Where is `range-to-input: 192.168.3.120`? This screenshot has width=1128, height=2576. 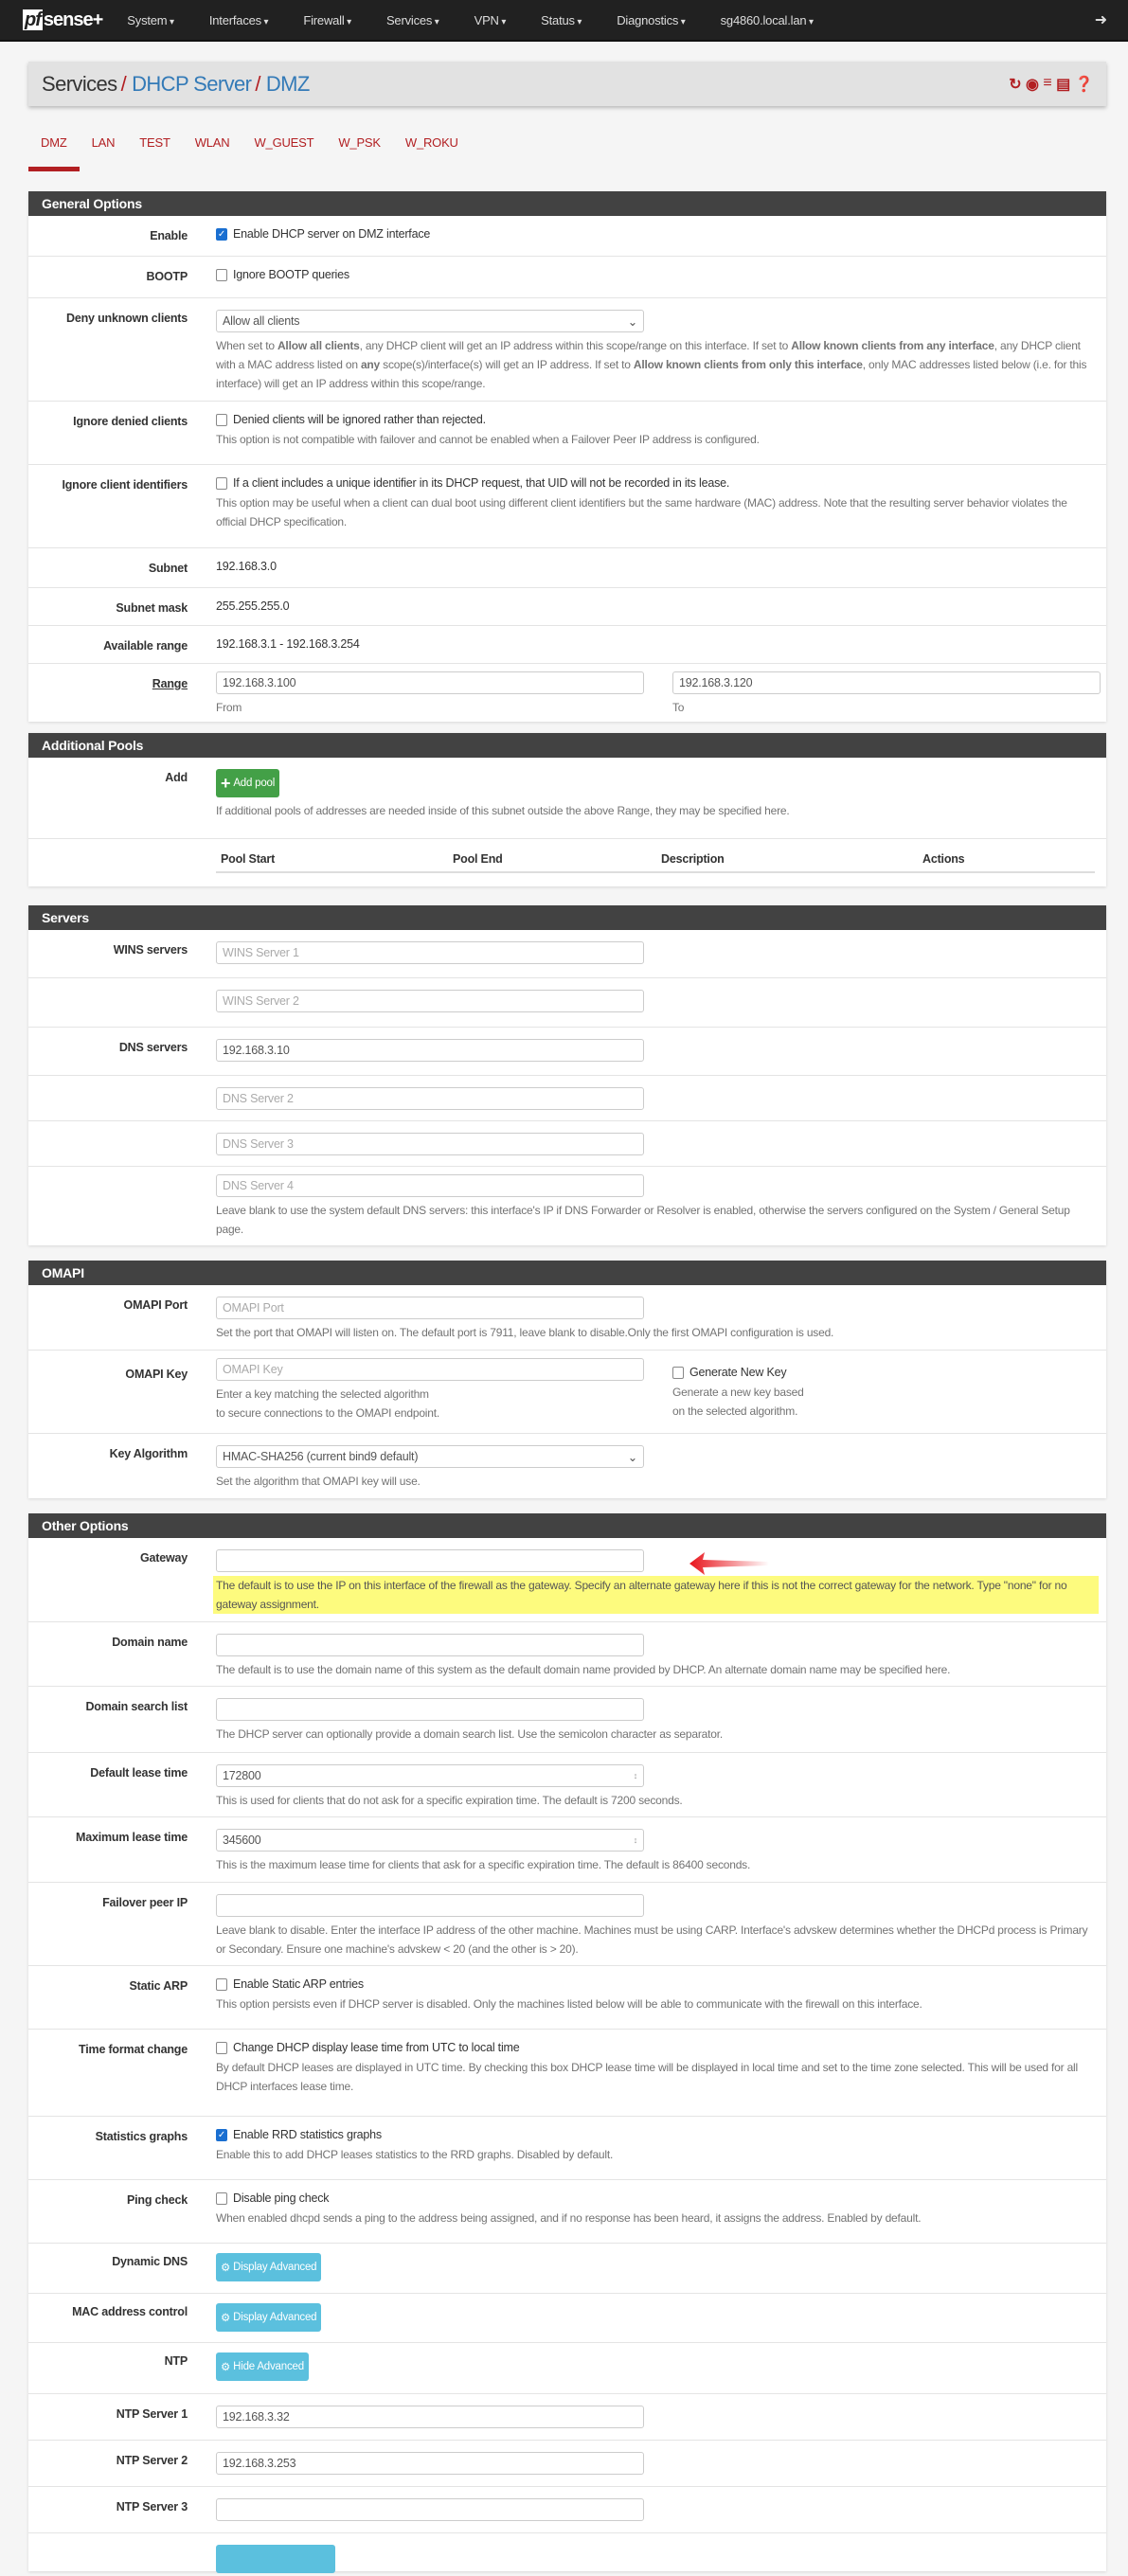 range-to-input: 192.168.3.120 is located at coordinates (887, 682).